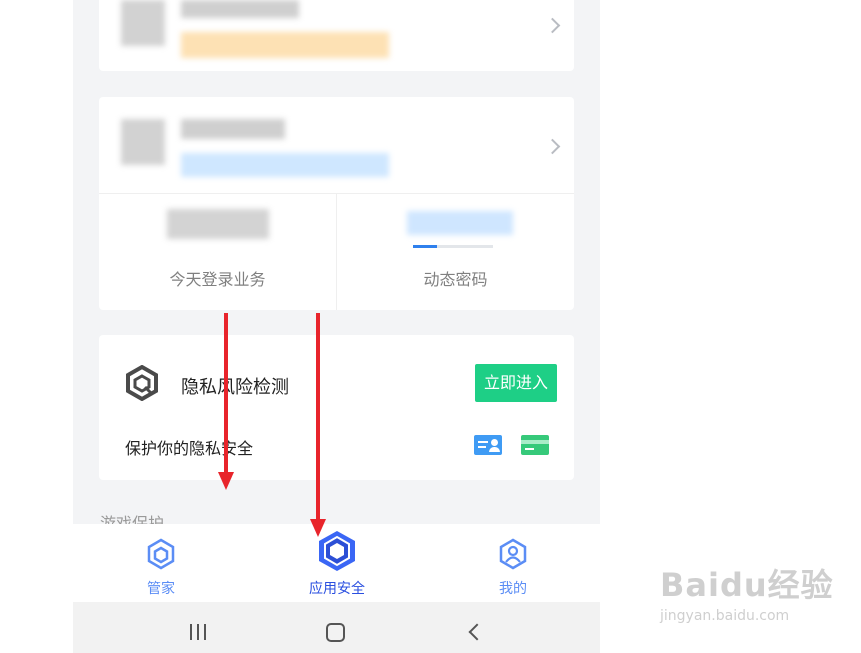 The width and height of the screenshot is (861, 653). I want to click on tab-guanjia: 管家, so click(161, 563).